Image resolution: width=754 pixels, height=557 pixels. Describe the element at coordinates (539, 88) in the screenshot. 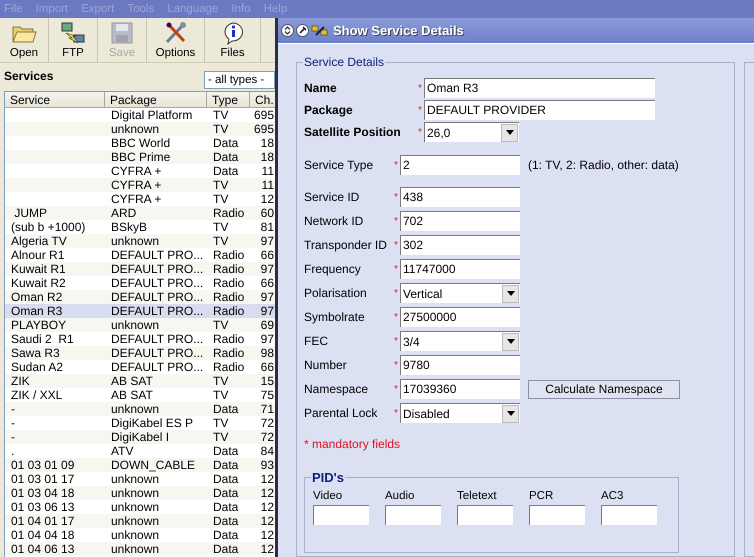

I see `input-field: Oman R3` at that location.